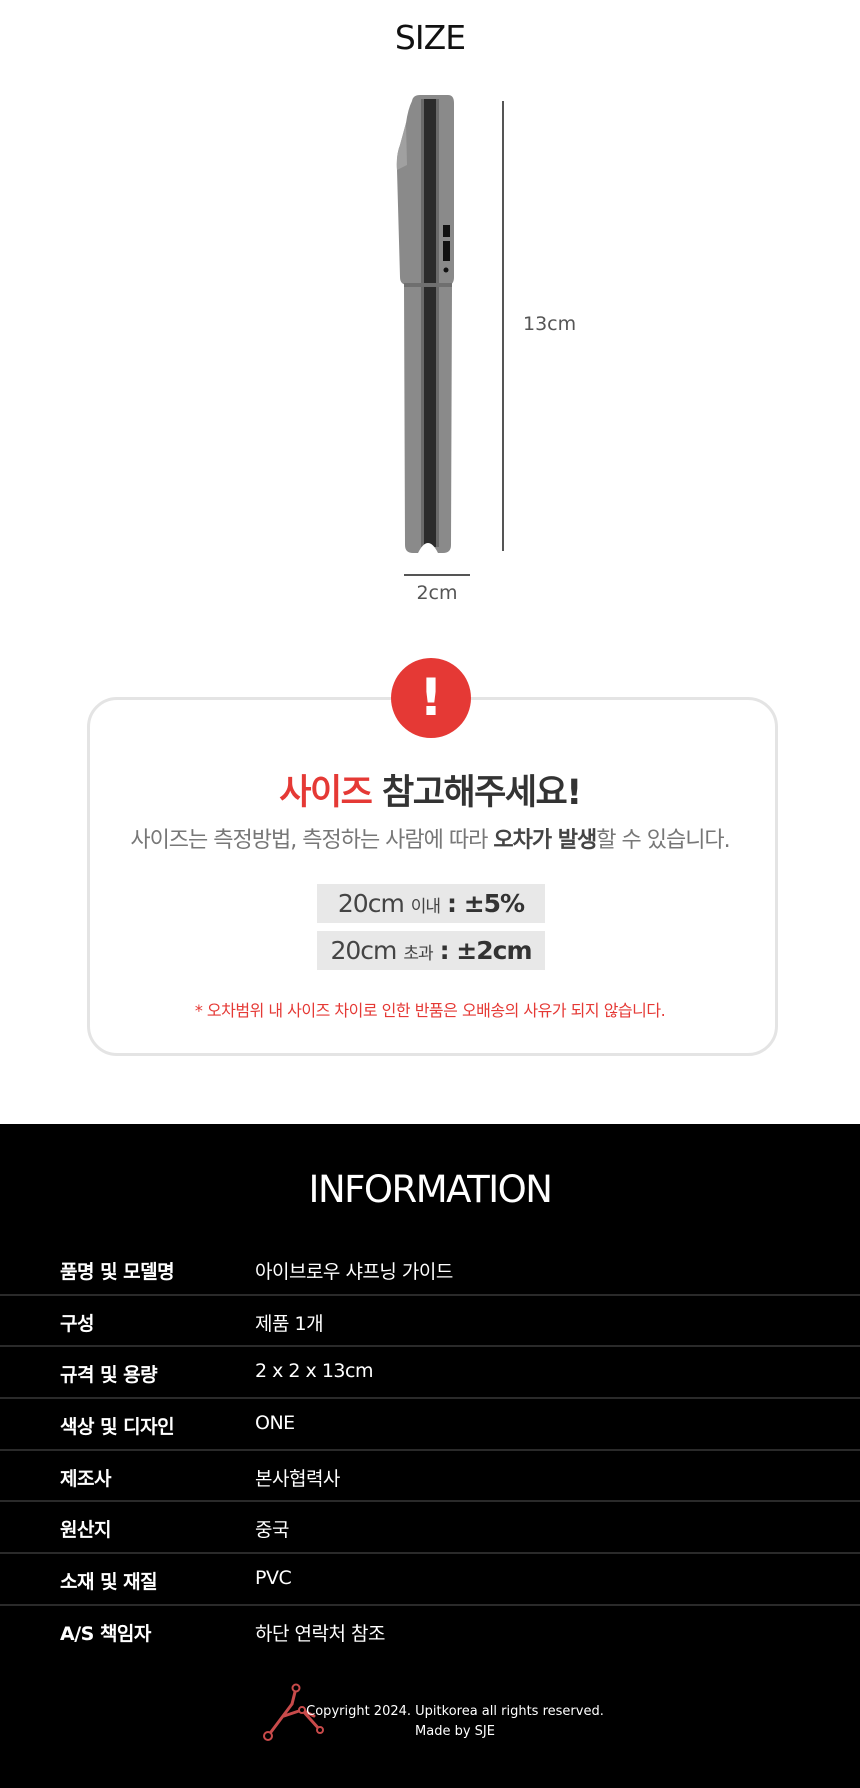 The width and height of the screenshot is (860, 1788). Describe the element at coordinates (109, 1375) in the screenshot. I see `row-key: 규격 및 용량` at that location.